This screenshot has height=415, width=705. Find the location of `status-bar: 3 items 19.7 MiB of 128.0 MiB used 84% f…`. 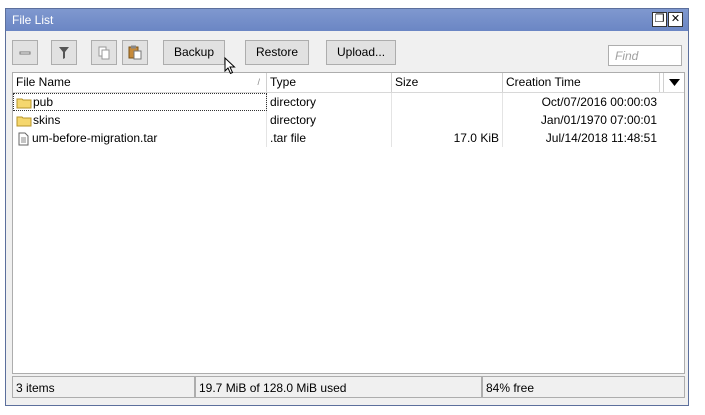

status-bar: 3 items 19.7 MiB of 128.0 MiB used 84% f… is located at coordinates (348, 387).